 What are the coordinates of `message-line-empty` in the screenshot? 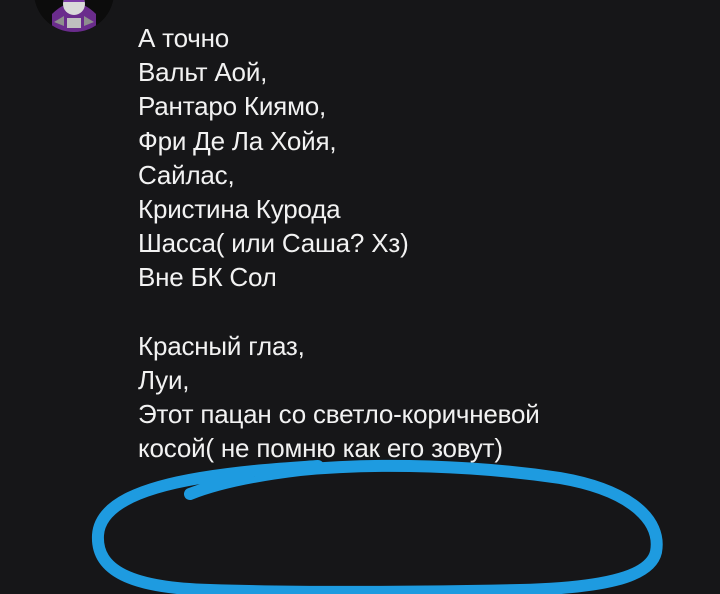 It's located at (418, 312).